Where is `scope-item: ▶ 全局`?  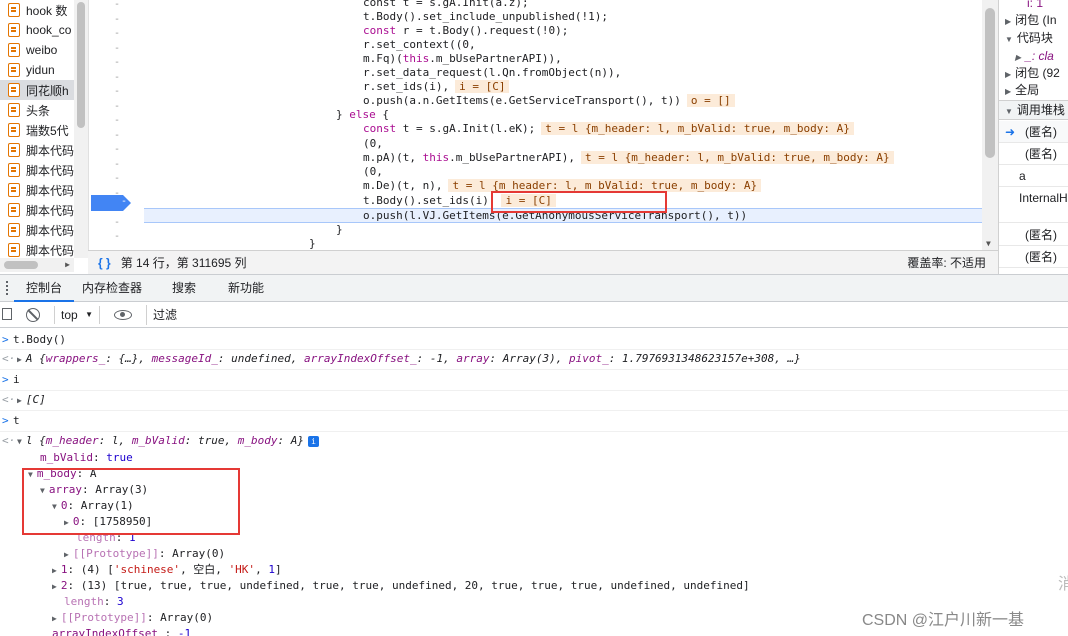 scope-item: ▶ 全局 is located at coordinates (1033, 90).